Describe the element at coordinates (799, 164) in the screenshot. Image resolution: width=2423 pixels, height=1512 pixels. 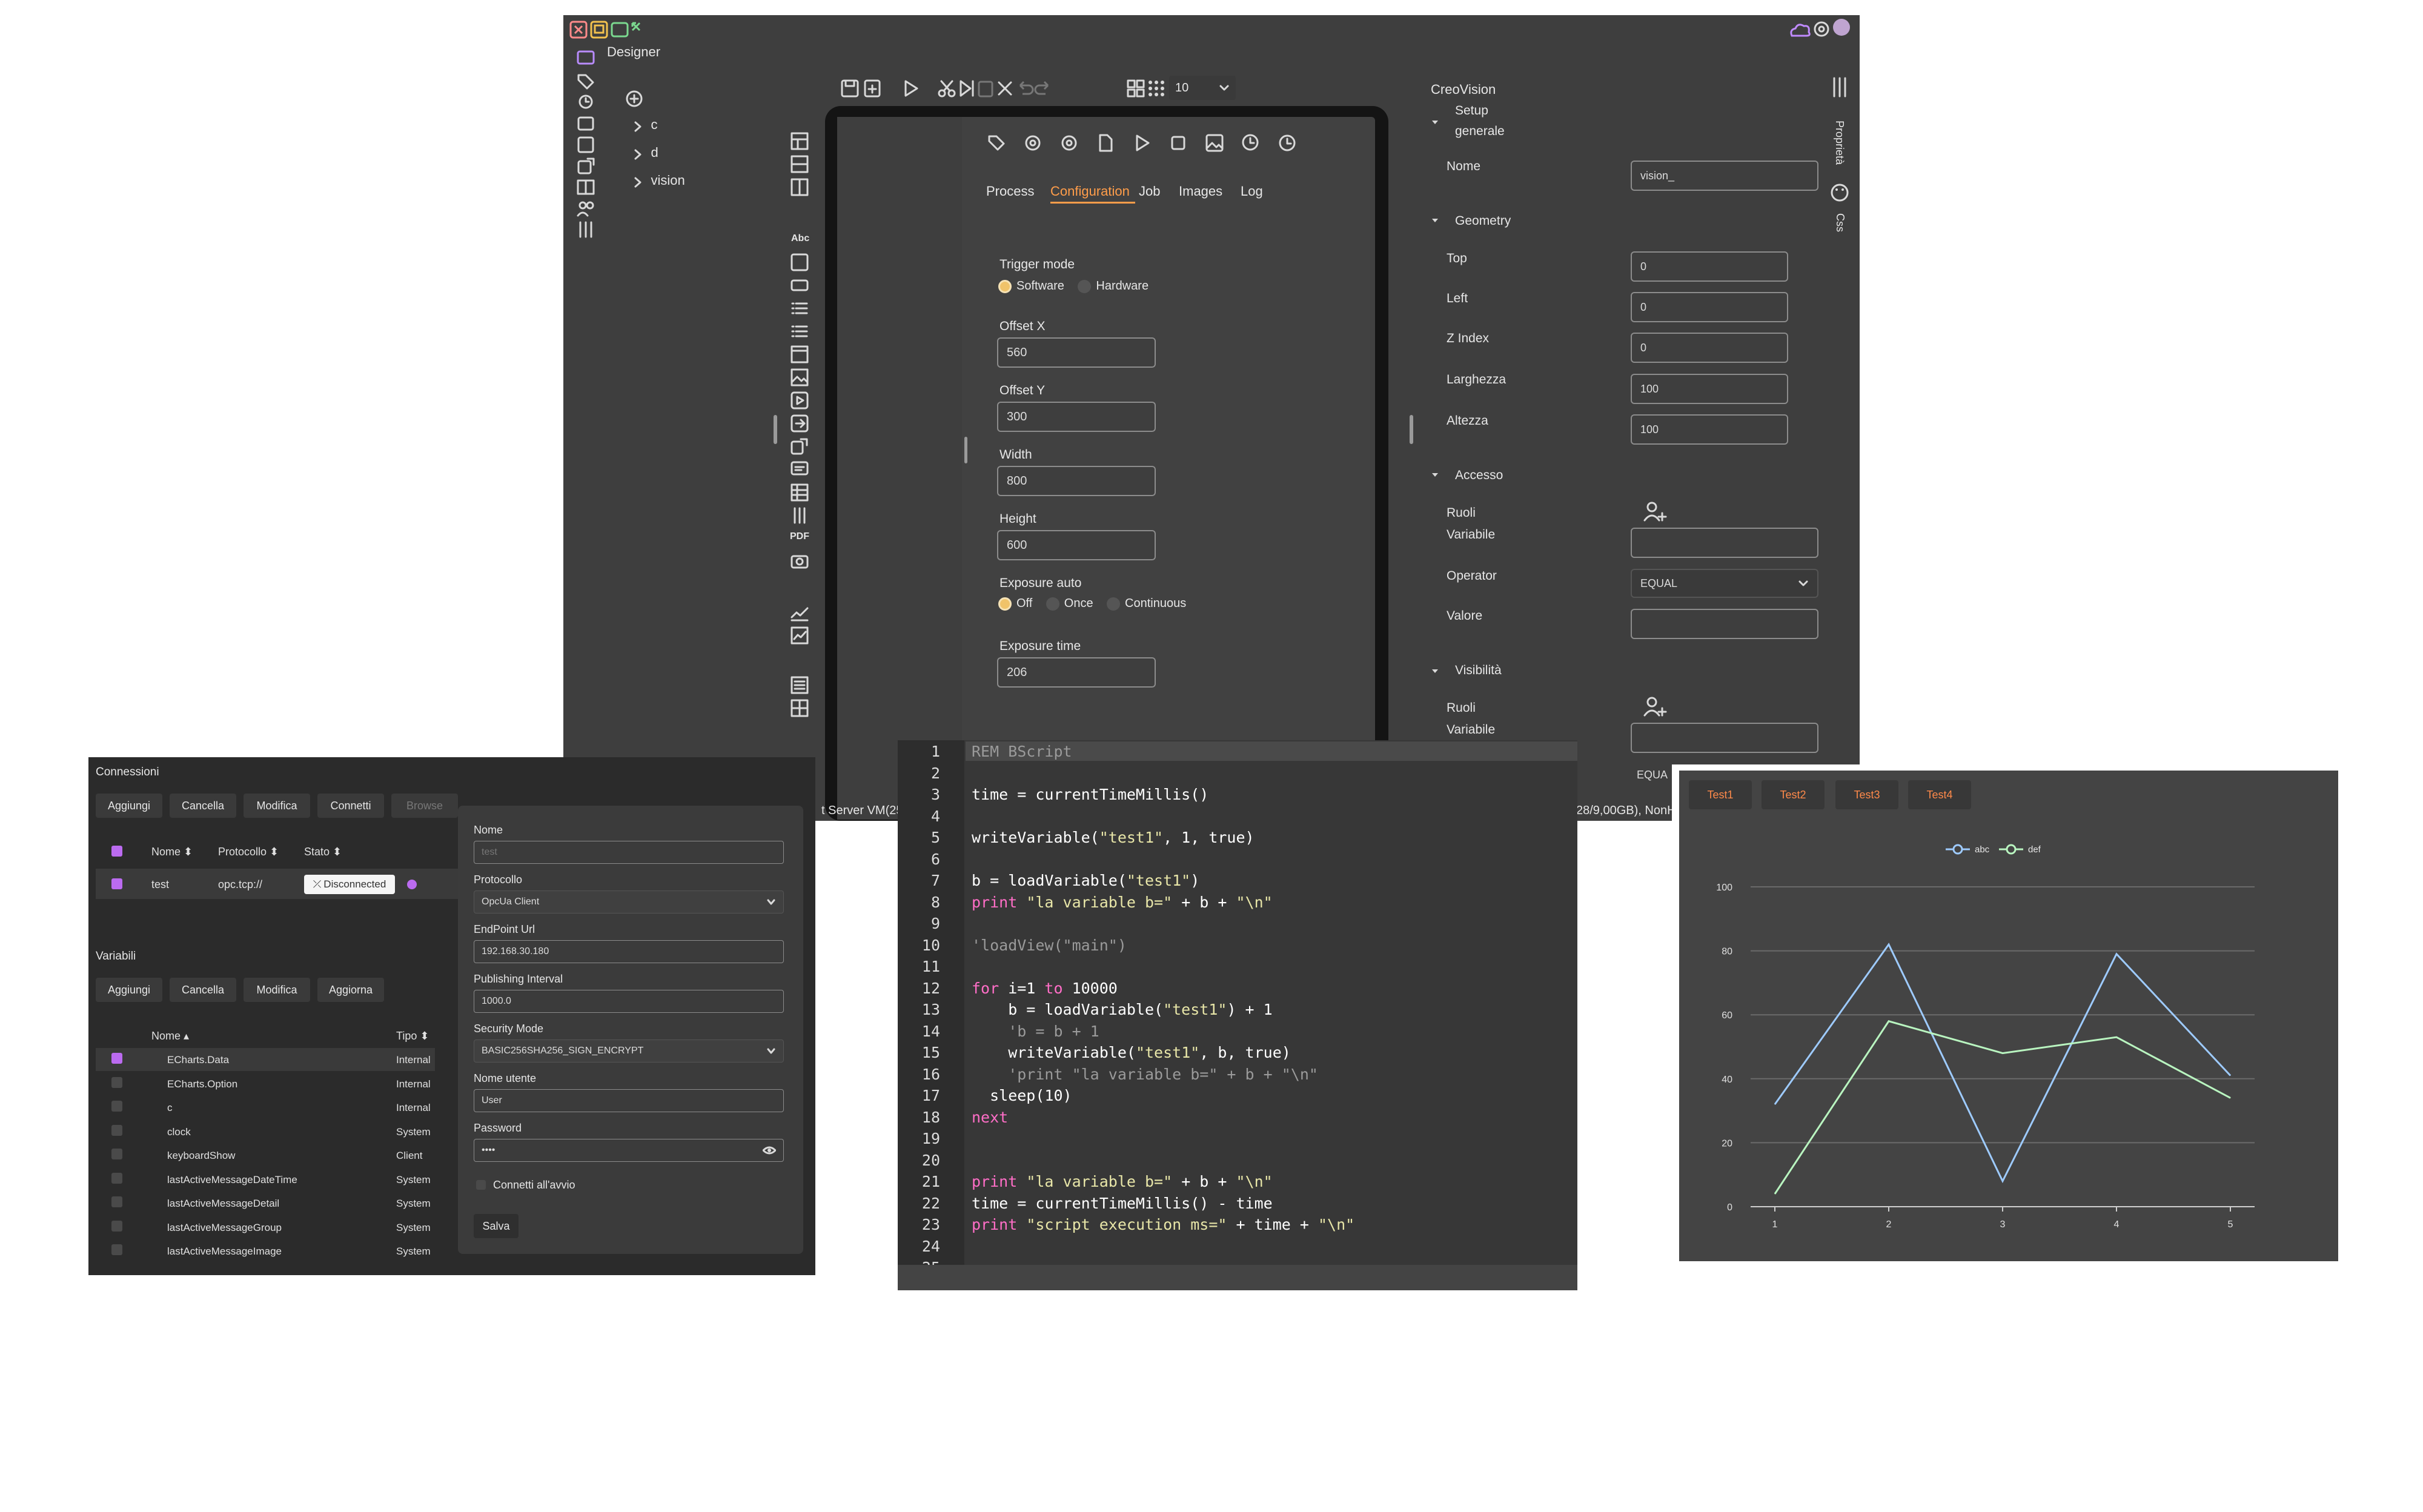
I see `rows-icon` at that location.